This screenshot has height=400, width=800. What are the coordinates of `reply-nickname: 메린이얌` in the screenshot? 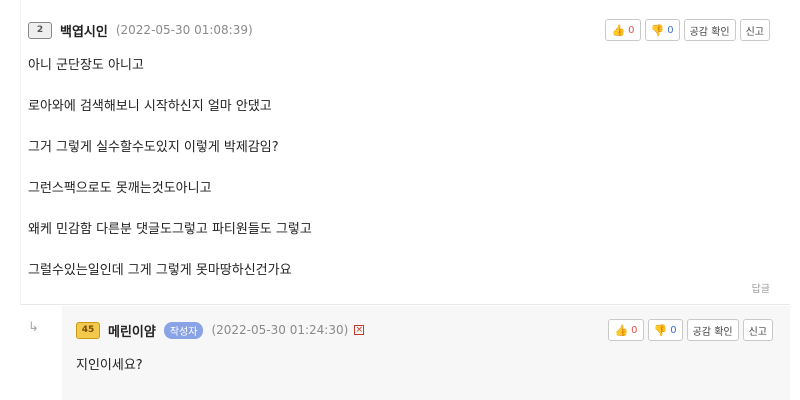 It's located at (132, 330).